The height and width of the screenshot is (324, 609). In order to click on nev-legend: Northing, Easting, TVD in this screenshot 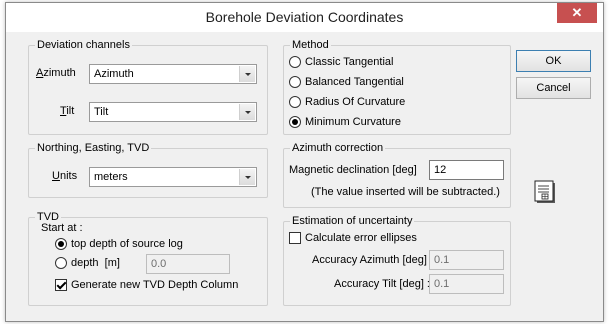, I will do `click(93, 148)`.